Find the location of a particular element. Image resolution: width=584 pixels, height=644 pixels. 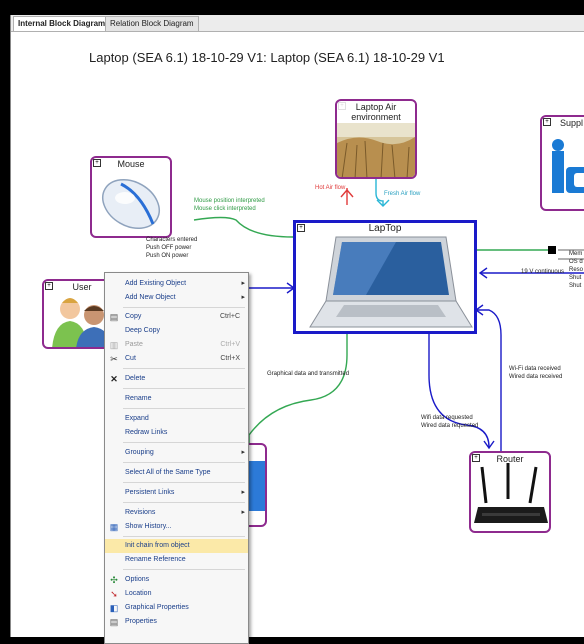

right-flow-label-4: Shut is located at coordinates (575, 278).